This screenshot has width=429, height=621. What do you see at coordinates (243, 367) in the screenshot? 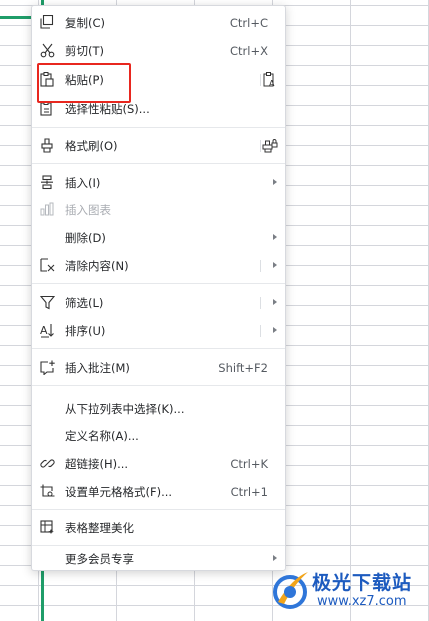
I see `menu-item-shortcut: Shift+F2` at bounding box center [243, 367].